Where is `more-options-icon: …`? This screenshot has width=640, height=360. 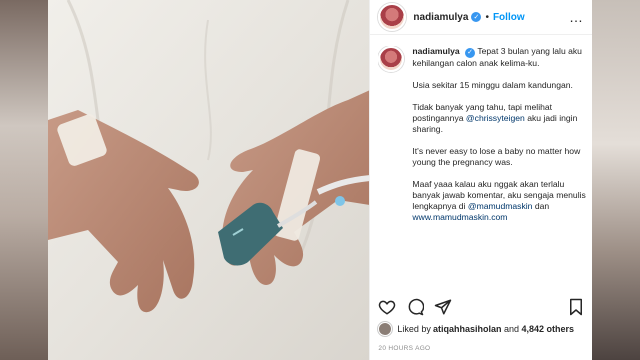
more-options-icon: … is located at coordinates (576, 17).